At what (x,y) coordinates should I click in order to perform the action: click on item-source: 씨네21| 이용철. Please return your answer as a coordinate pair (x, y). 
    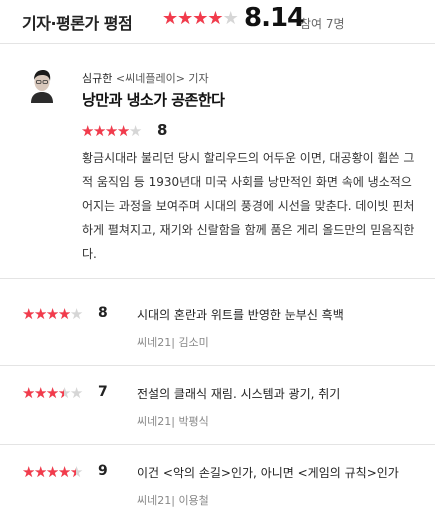
    Looking at the image, I should click on (173, 500).